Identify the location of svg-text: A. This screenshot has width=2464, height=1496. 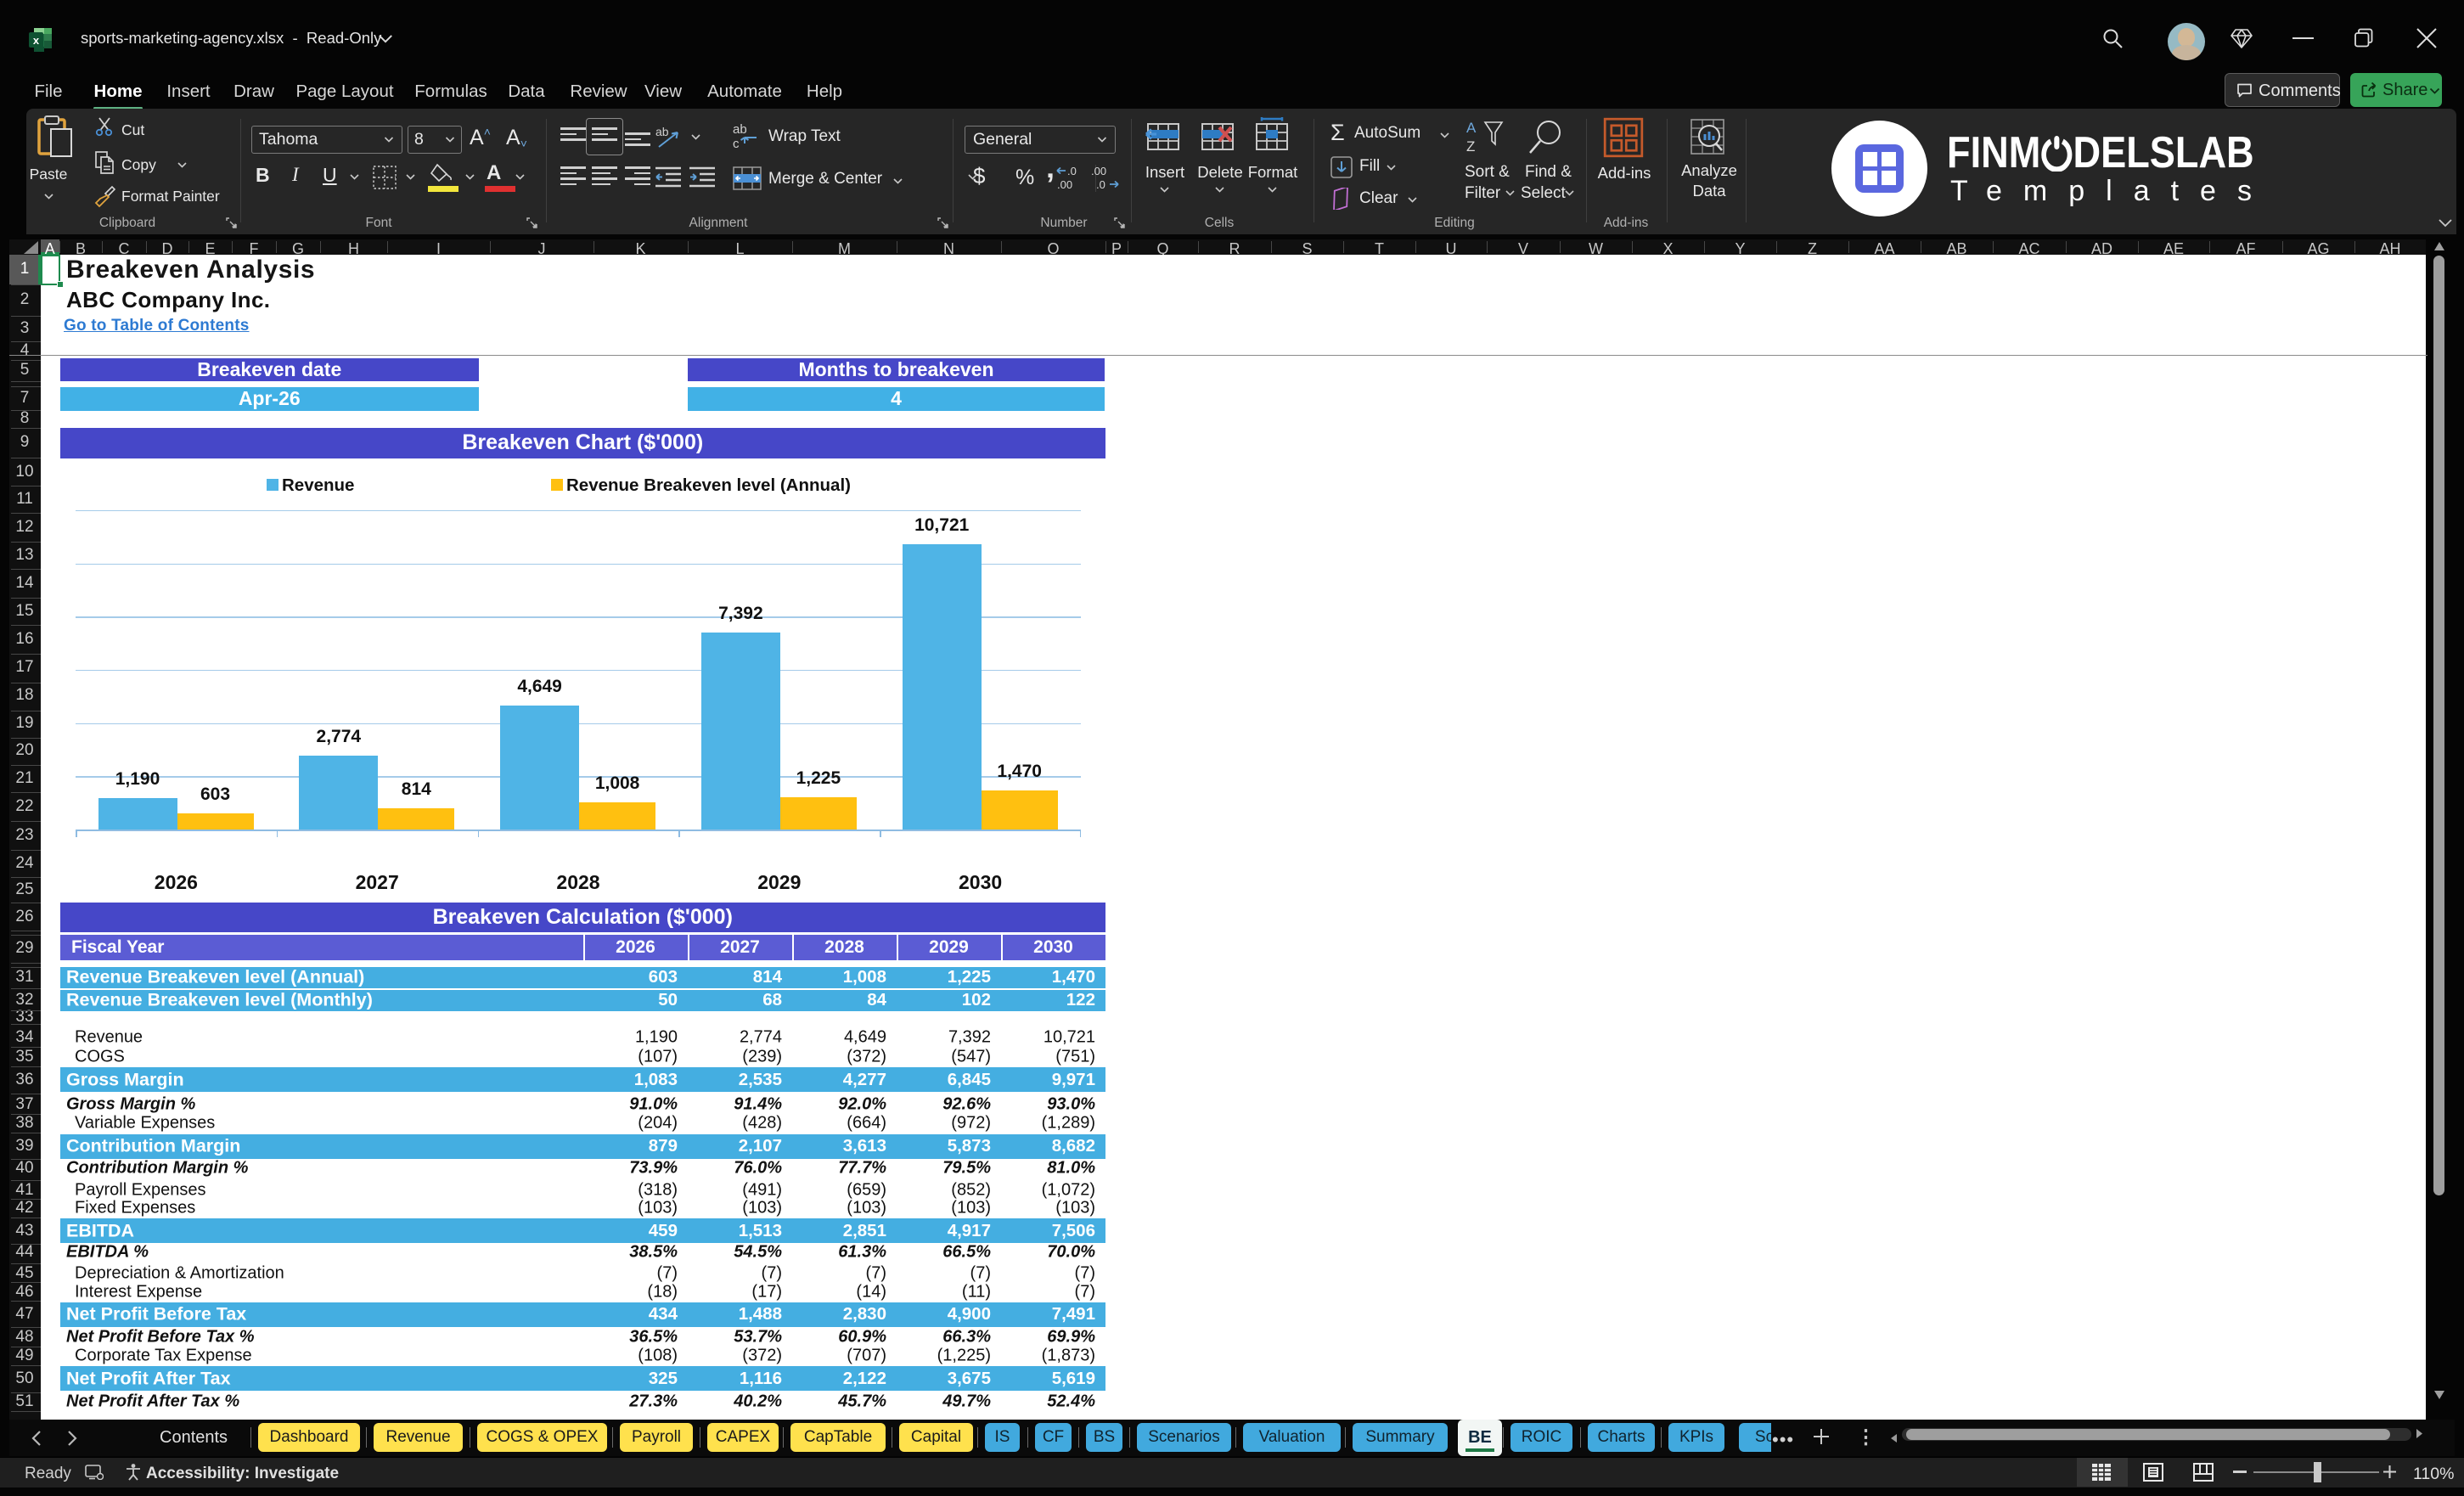
(1471, 128).